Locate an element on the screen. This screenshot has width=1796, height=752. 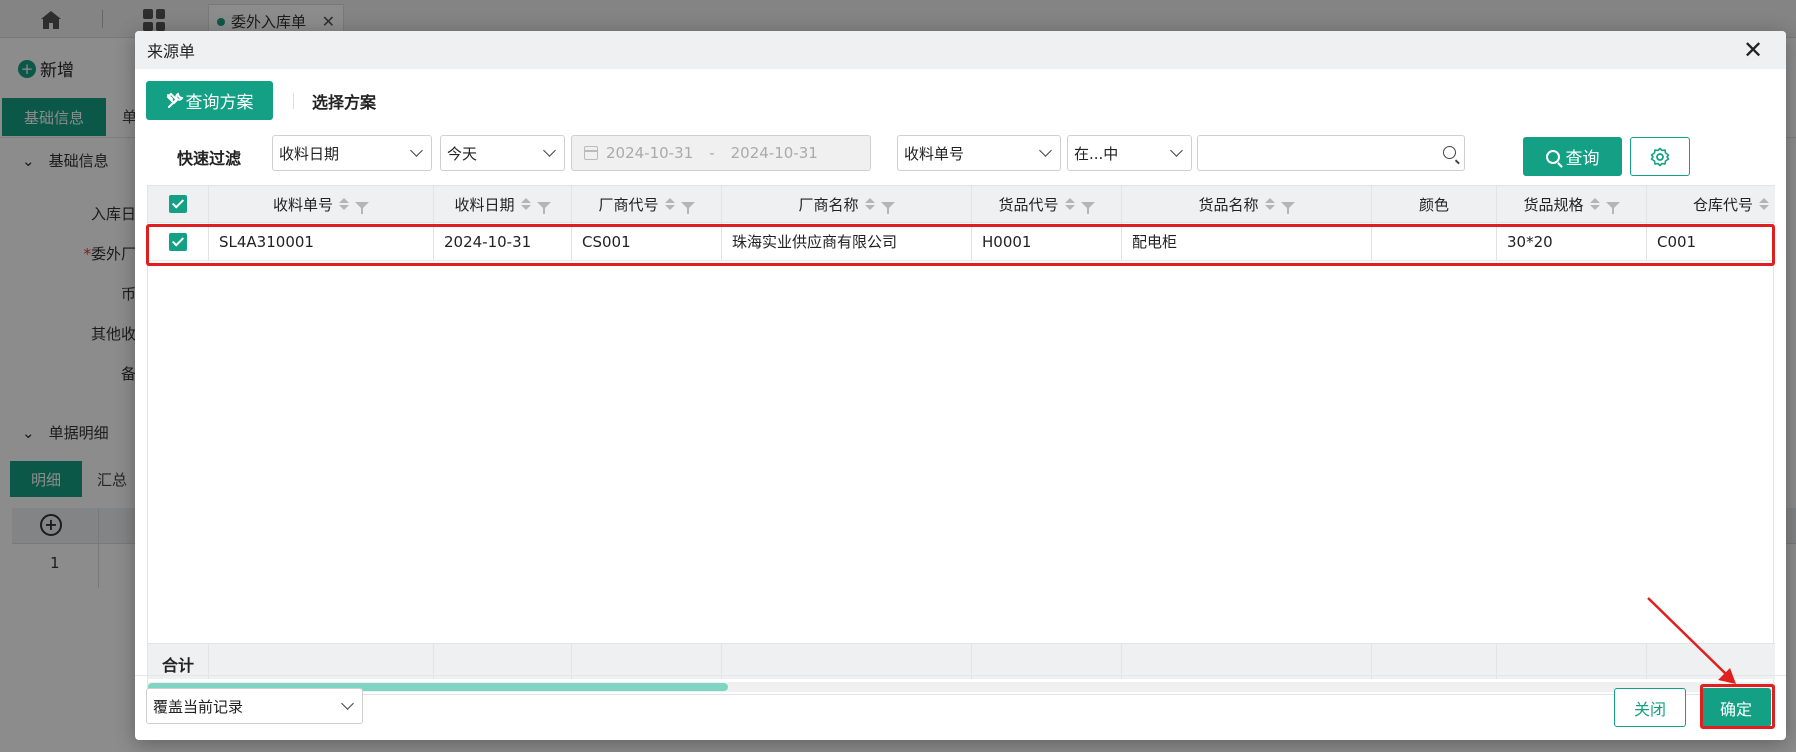
search-field is located at coordinates (1331, 153).